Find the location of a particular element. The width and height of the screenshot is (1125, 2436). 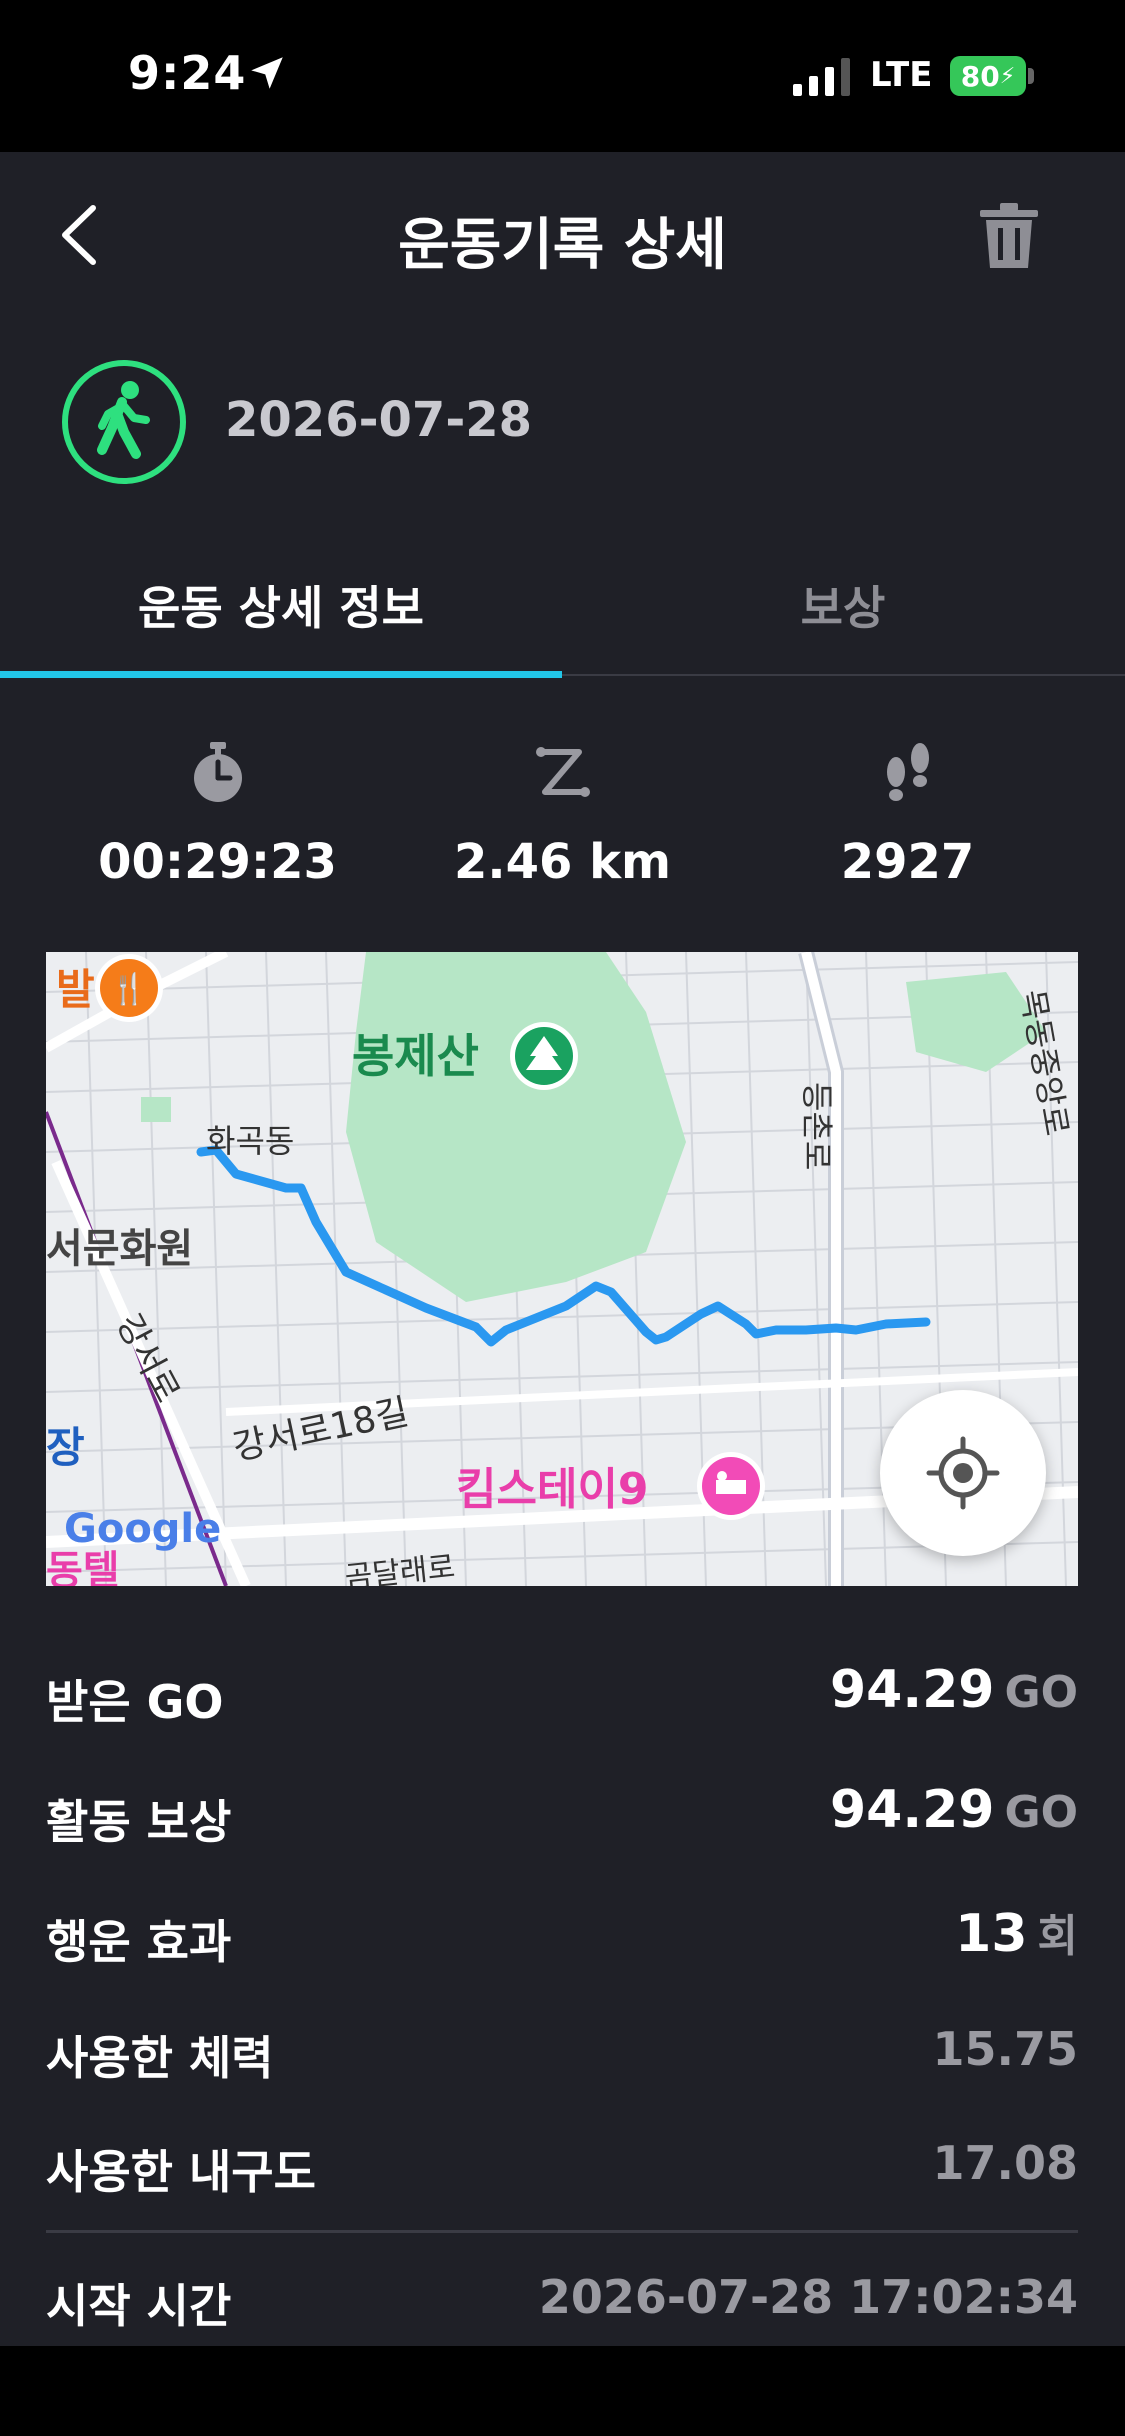

section-divider is located at coordinates (562, 2231).